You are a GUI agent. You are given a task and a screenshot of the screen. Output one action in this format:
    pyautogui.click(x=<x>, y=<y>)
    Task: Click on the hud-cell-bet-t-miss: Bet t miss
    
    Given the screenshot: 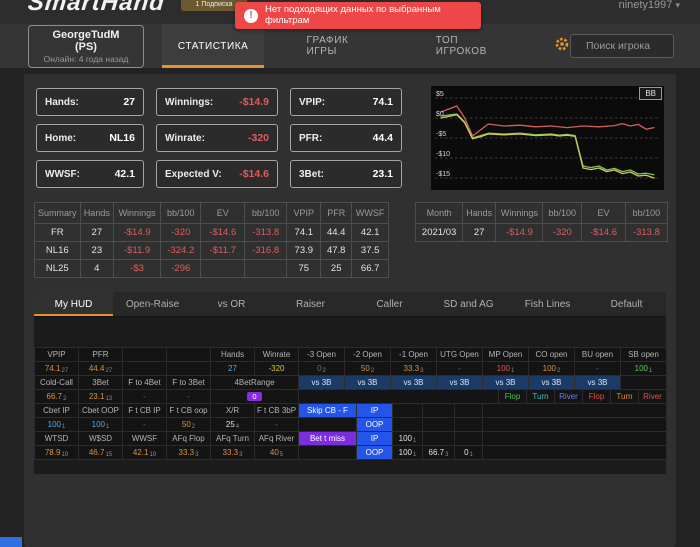 What is the action you would take?
    pyautogui.click(x=328, y=439)
    